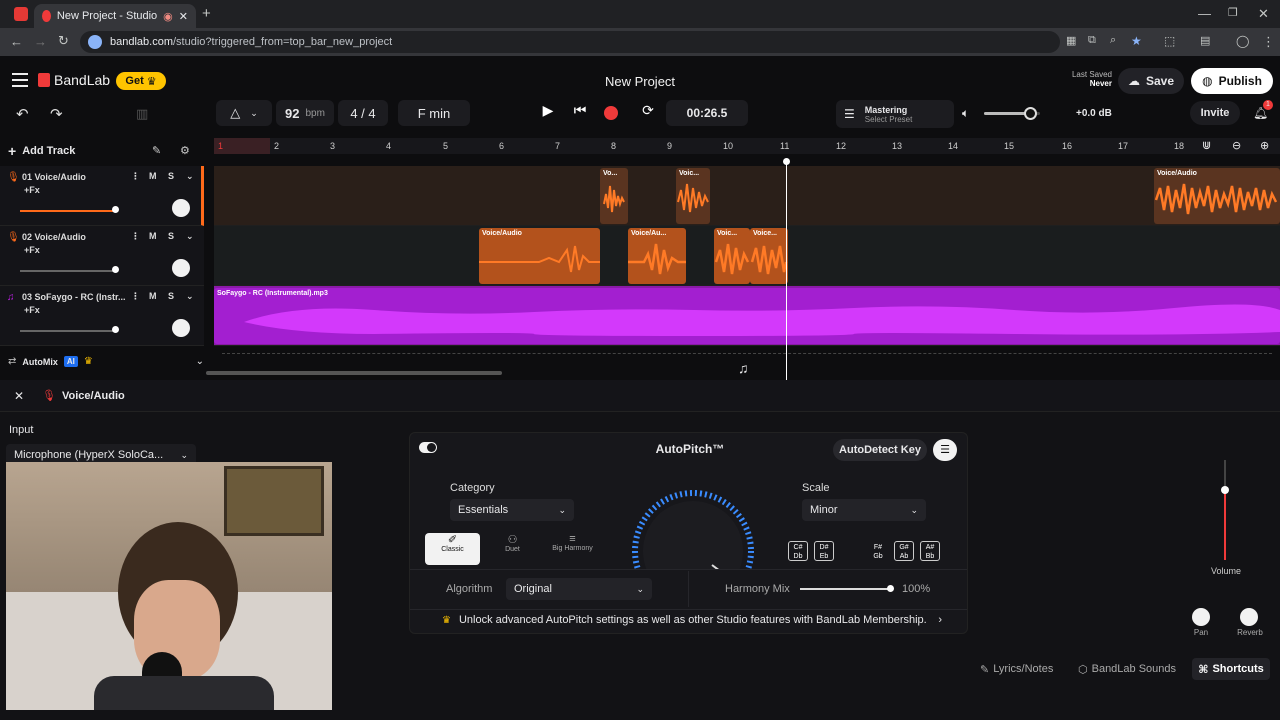  Describe the element at coordinates (63, 41) in the screenshot. I see `reload-icon: ↻` at that location.